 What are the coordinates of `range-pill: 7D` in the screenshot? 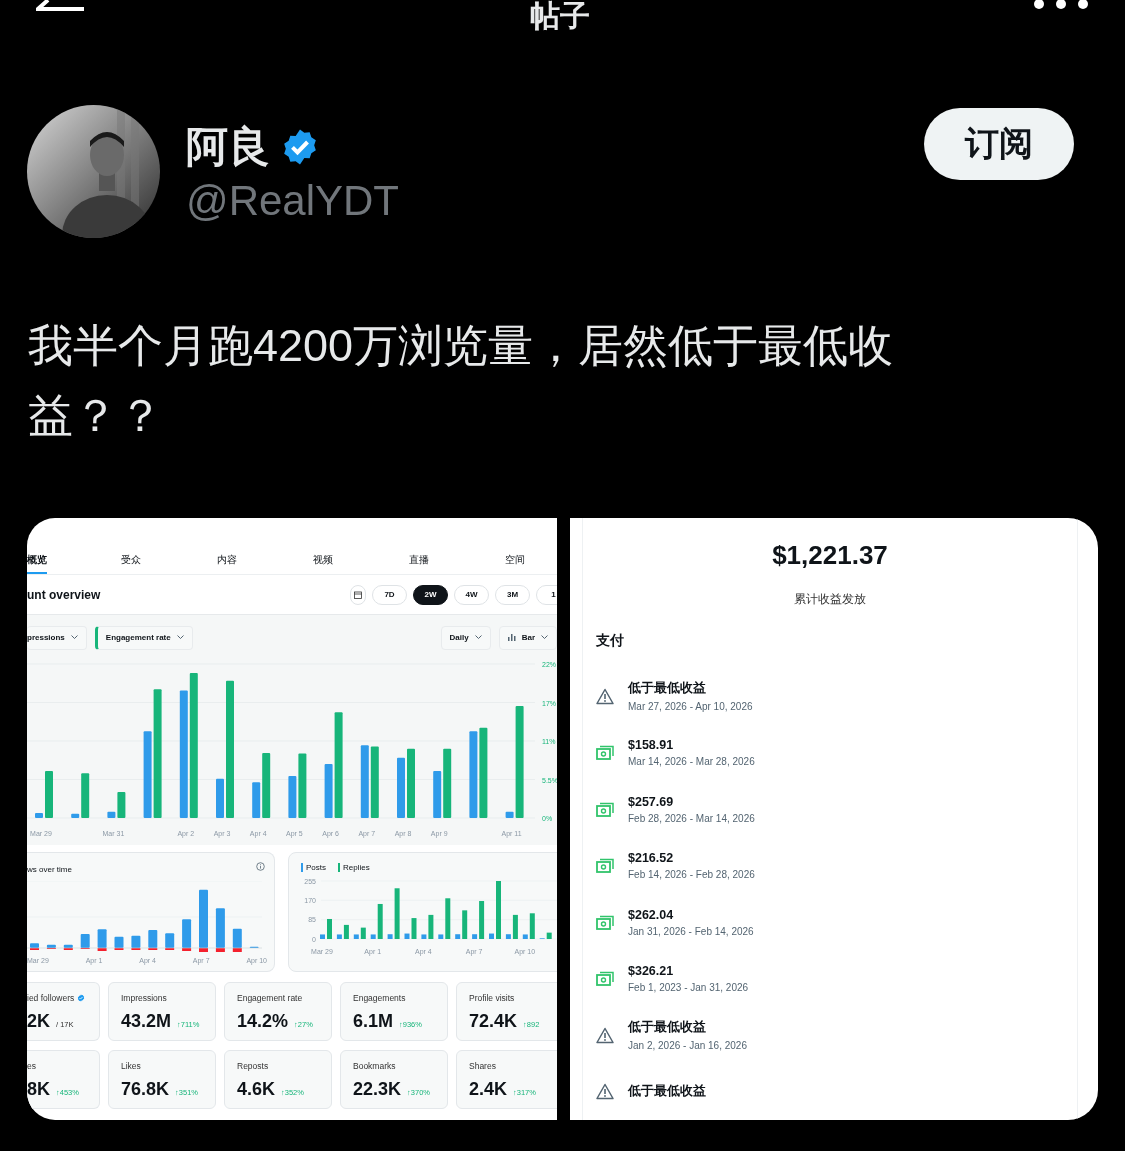 It's located at (389, 594).